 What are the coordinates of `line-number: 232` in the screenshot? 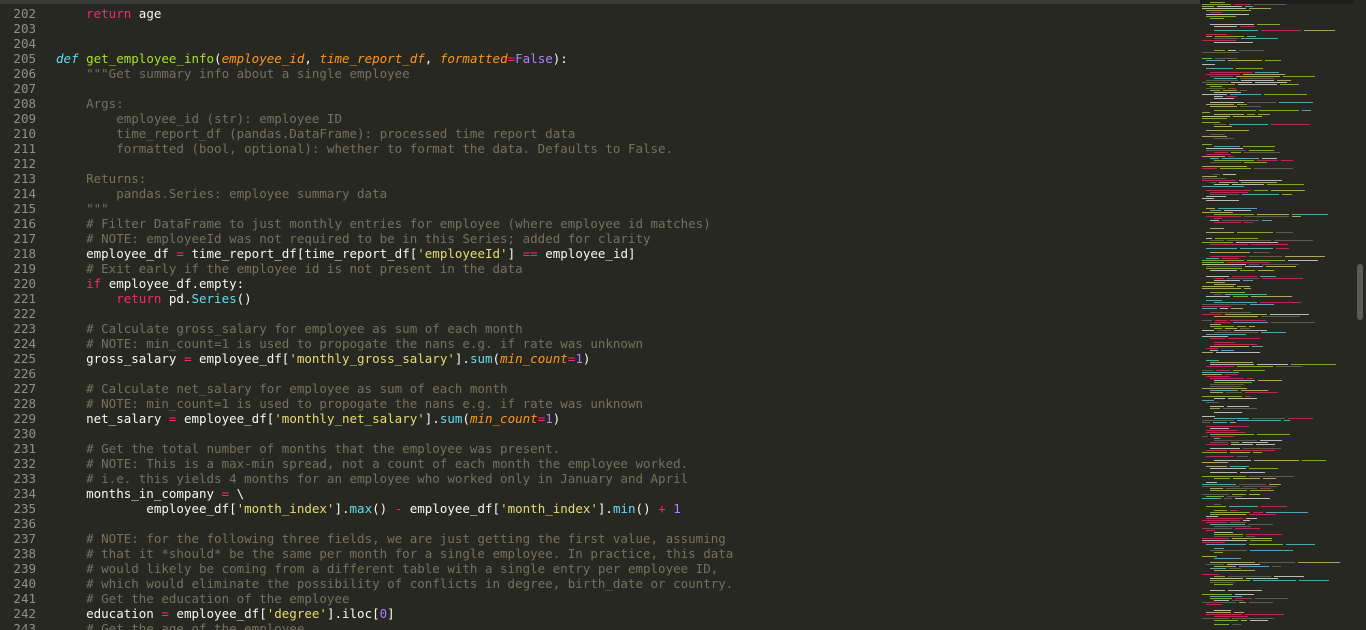 It's located at (24, 463).